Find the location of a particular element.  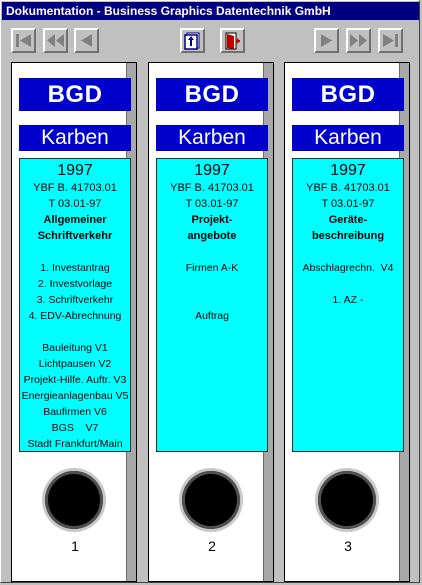

list-item: 2. Investvorlage is located at coordinates (75, 284).